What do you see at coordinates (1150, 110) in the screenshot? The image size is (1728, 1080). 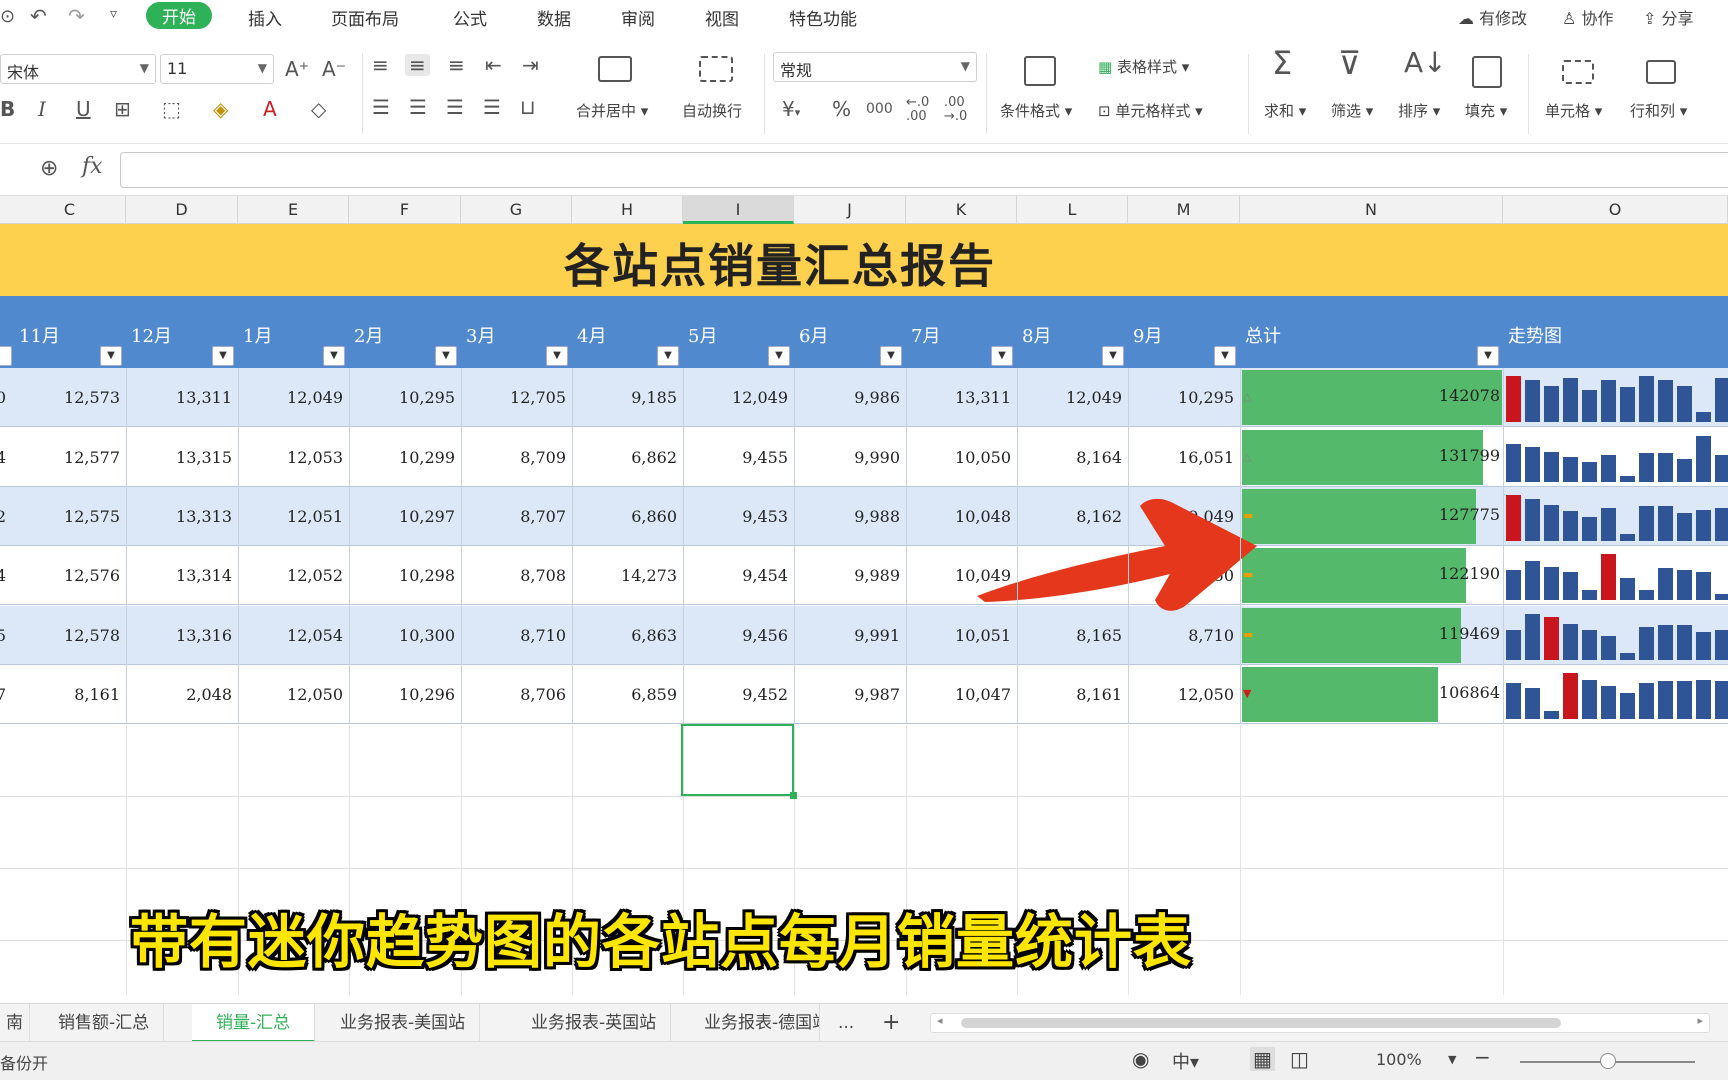 I see `cell-style-button: ⊡ 单元格样式 ▾` at bounding box center [1150, 110].